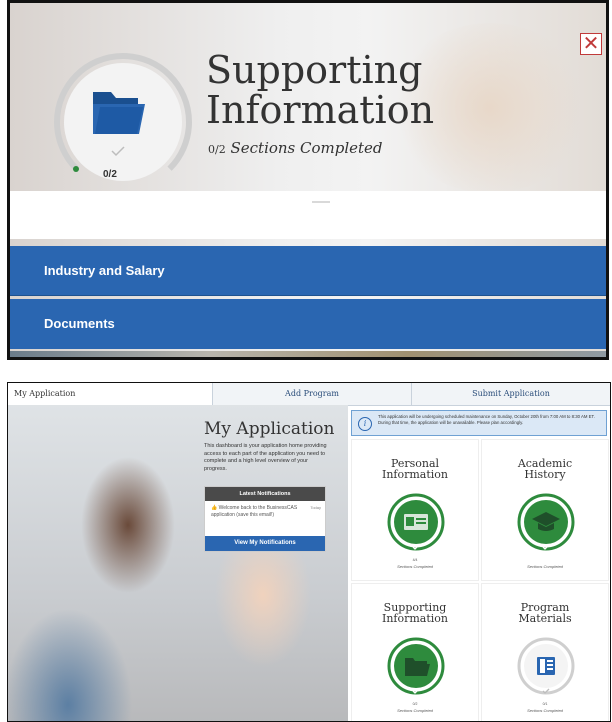 The height and width of the screenshot is (722, 612). I want to click on section-name: Supporting Information, so click(415, 613).